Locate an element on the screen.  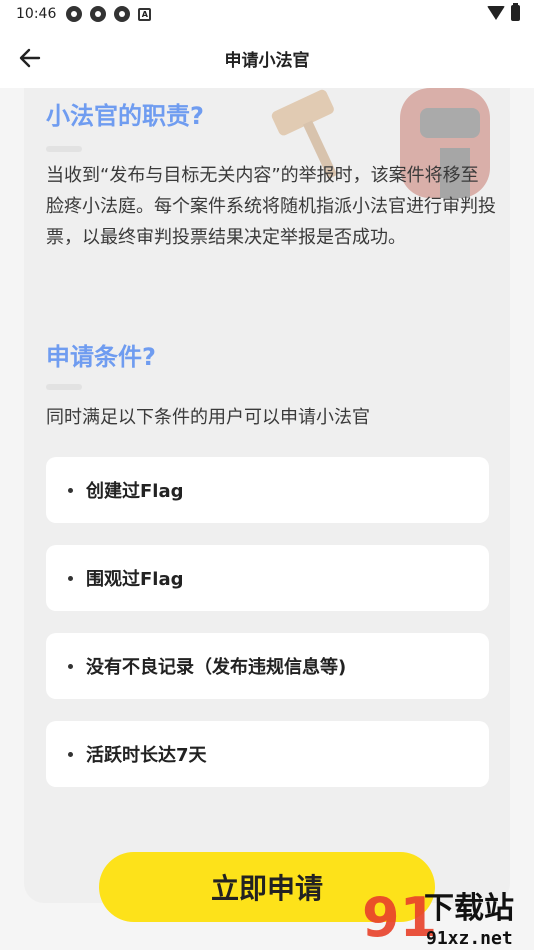
app-bar: 申请小法官 is located at coordinates (267, 58).